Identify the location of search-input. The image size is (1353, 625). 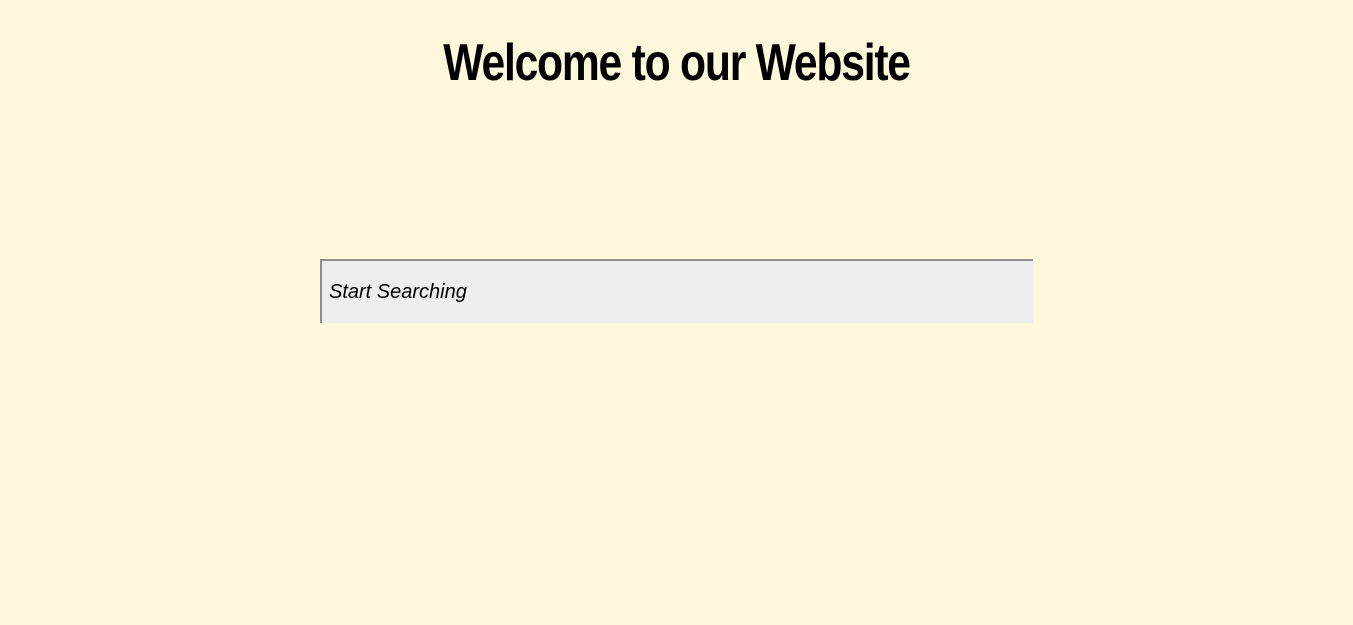
(676, 291).